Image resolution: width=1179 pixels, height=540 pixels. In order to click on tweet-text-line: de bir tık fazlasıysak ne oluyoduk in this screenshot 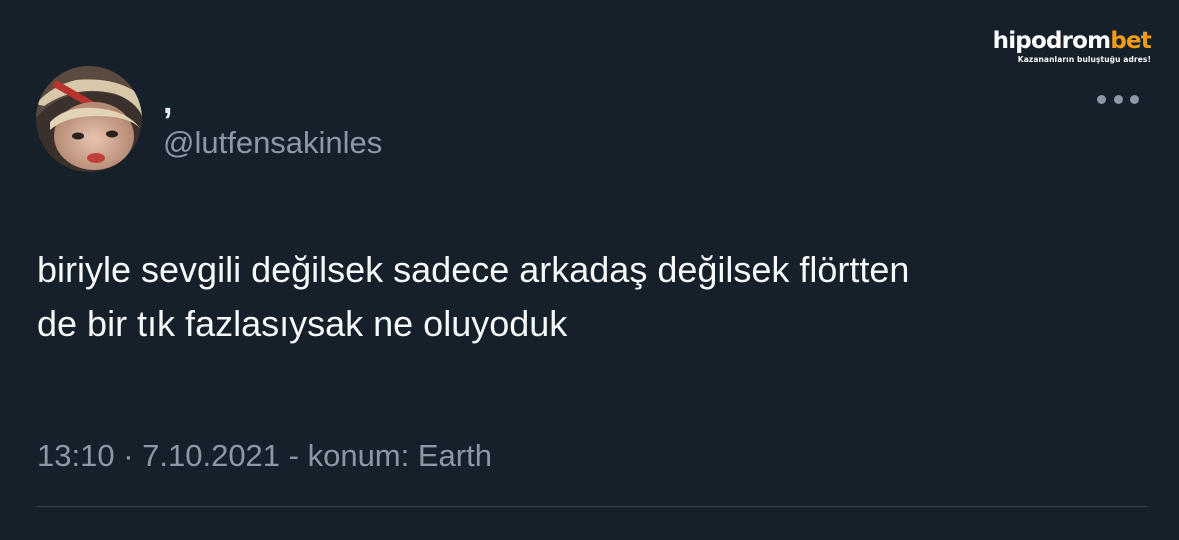, I will do `click(302, 323)`.